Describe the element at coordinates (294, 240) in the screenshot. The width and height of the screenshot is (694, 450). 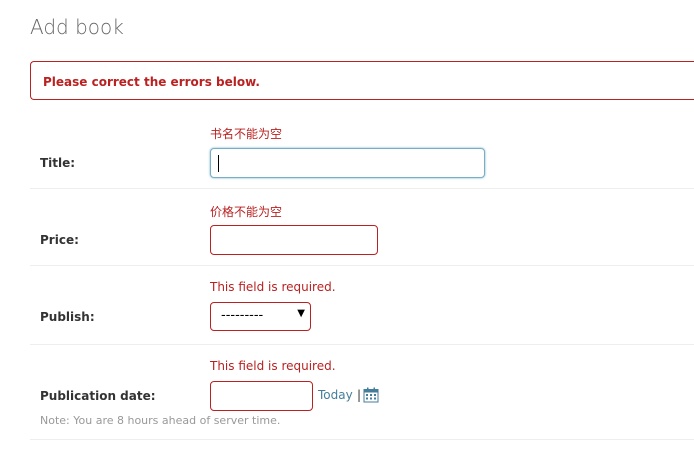
I see `price-input` at that location.